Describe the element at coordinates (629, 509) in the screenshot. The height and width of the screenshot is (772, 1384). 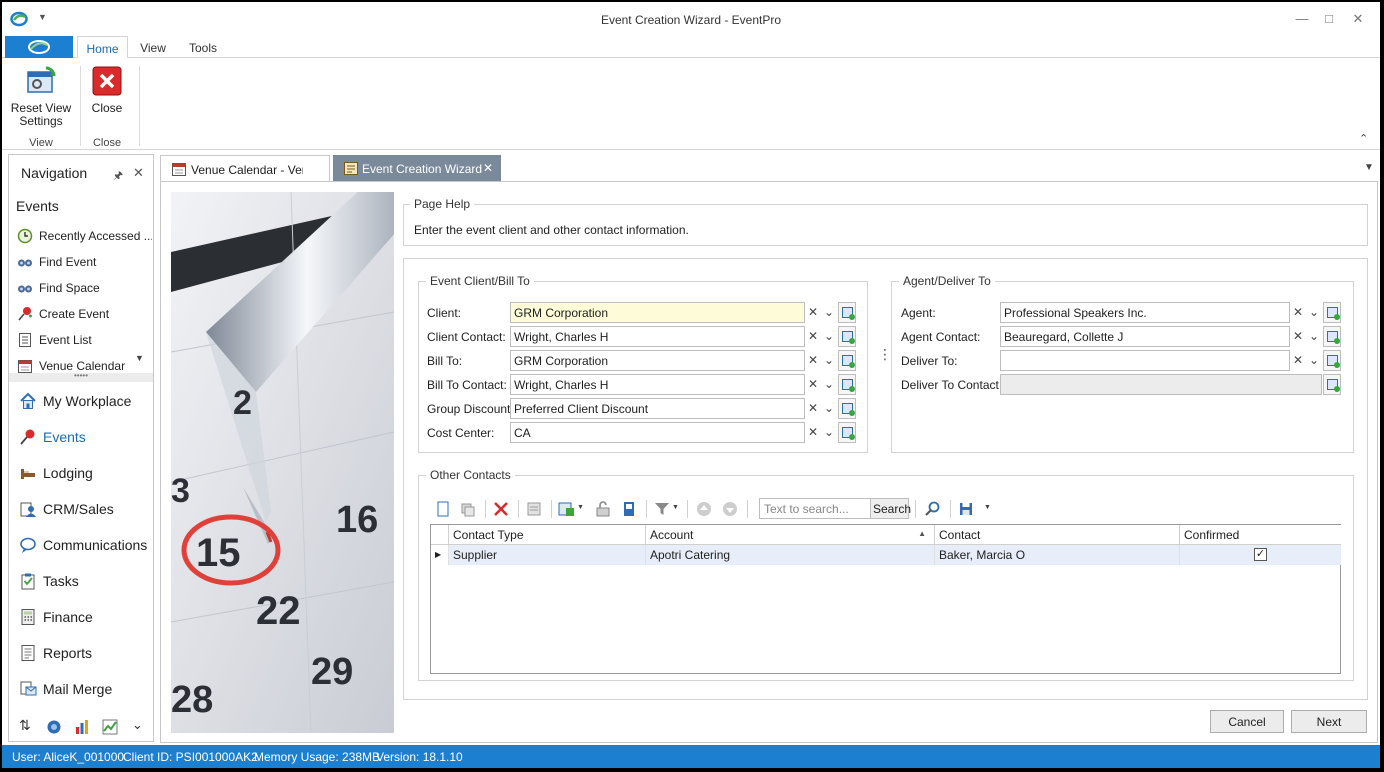
I see `save-layout-icon` at that location.